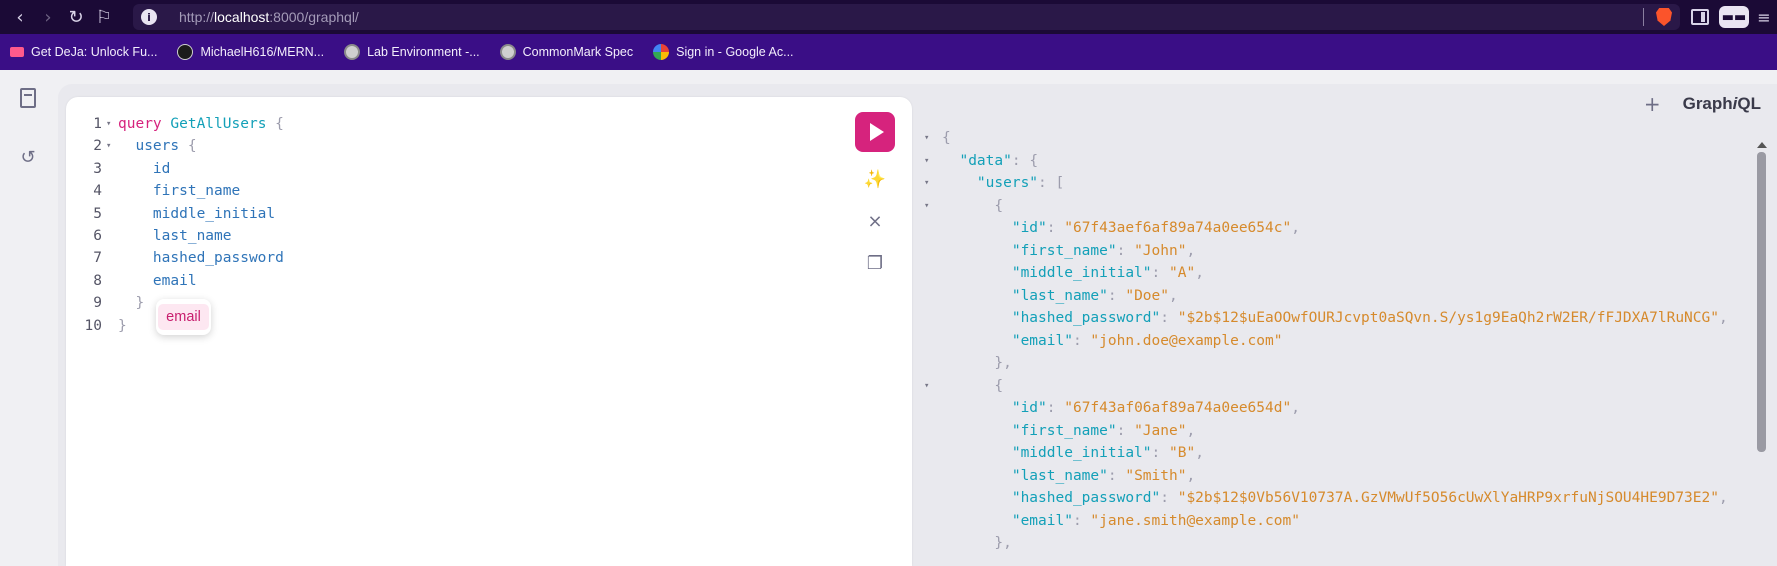  I want to click on add-tab-icon: +, so click(1652, 104).